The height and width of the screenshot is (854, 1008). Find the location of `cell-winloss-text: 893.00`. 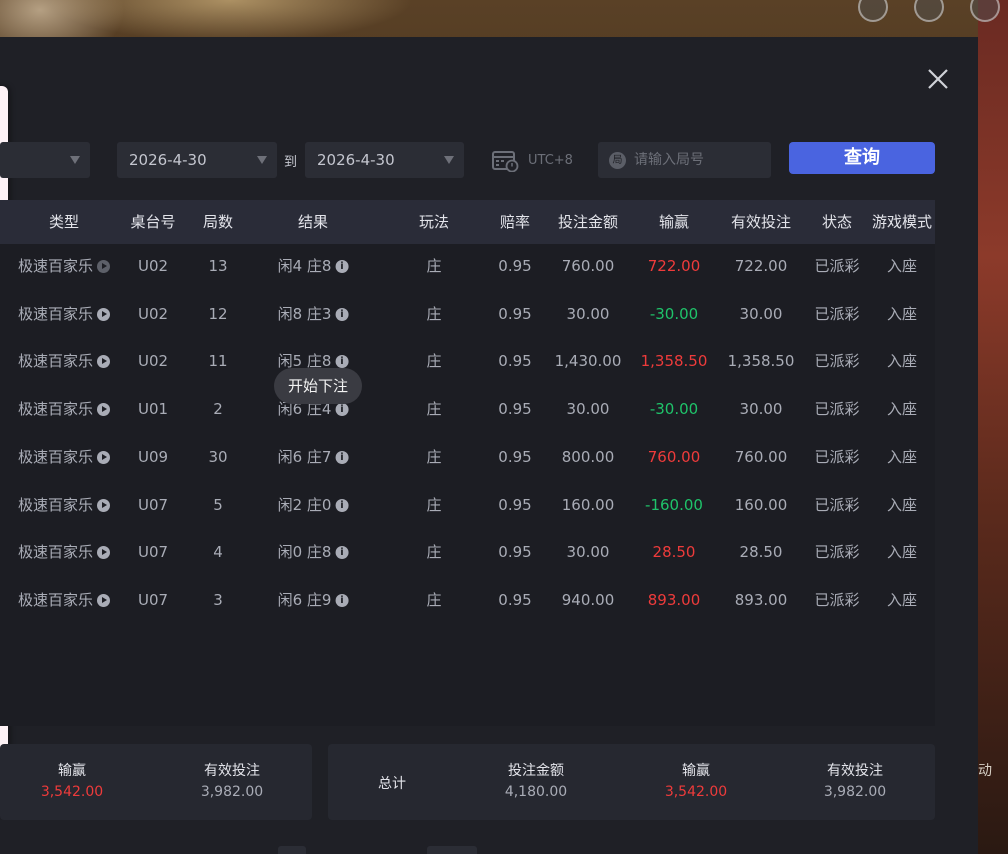

cell-winloss-text: 893.00 is located at coordinates (674, 599).